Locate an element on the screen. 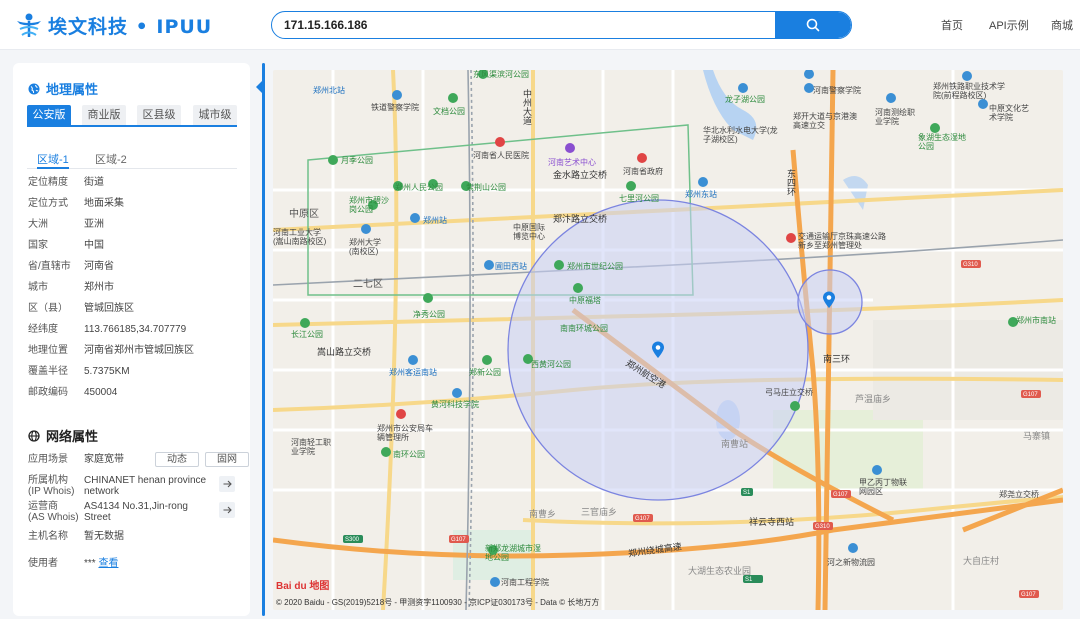  geo-row-key: 覆盖半径 is located at coordinates (48, 371).